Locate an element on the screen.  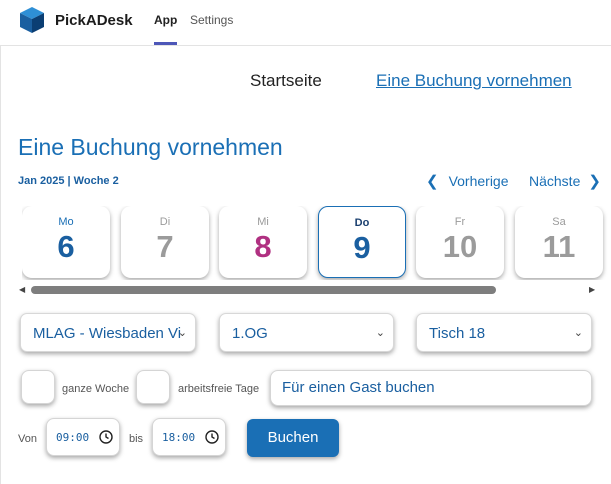
day-name: Fr is located at coordinates (460, 222).